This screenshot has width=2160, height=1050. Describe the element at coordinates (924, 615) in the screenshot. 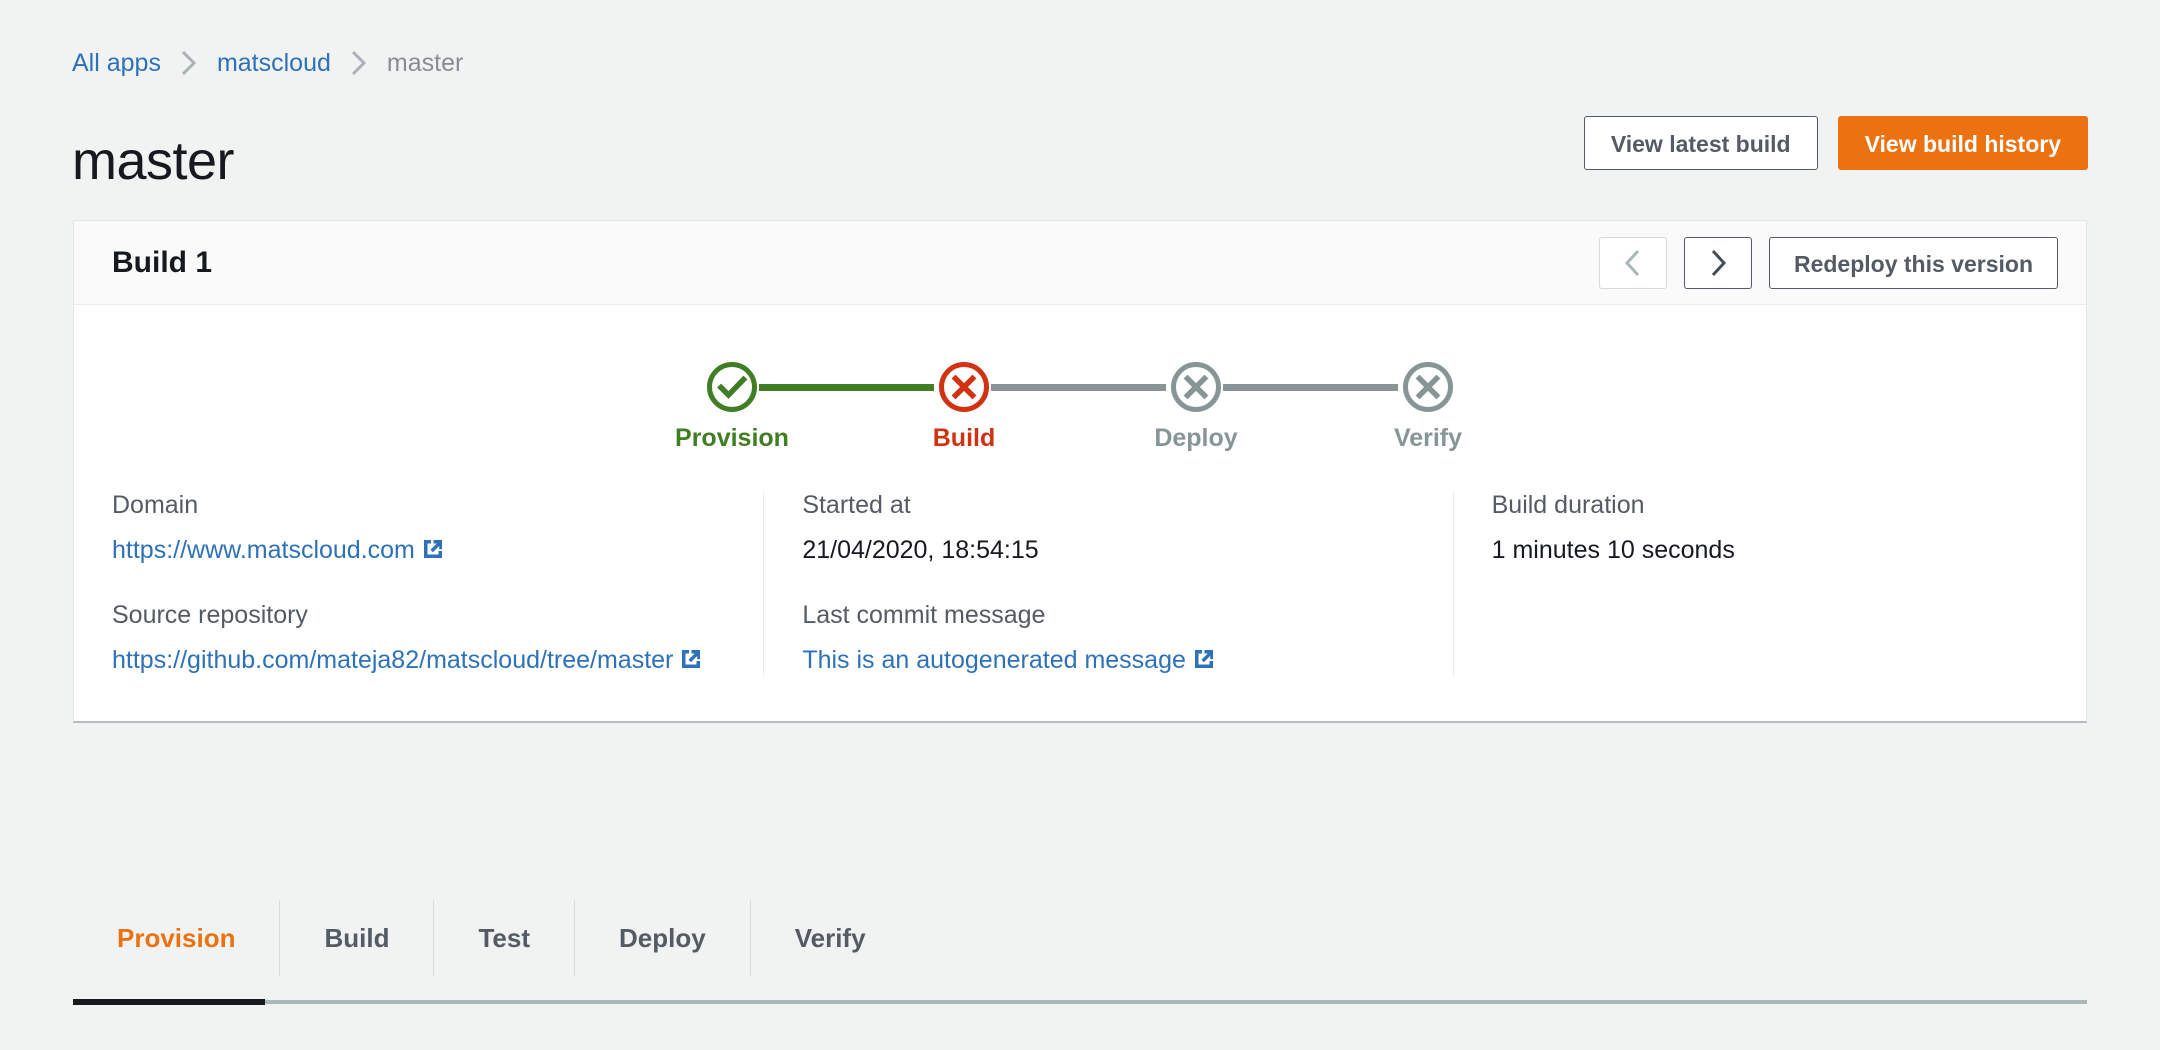

I see `detail-label-last-commit-message: Last commit message` at that location.